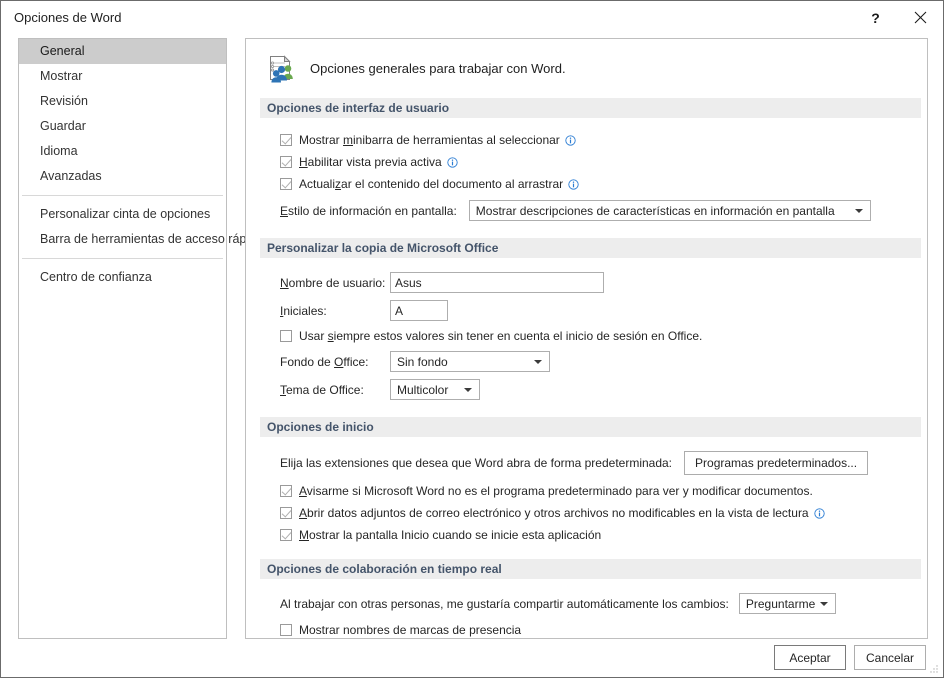 This screenshot has height=678, width=944. I want to click on section-header-ui-options: Opciones de interfaz de usuario, so click(590, 108).